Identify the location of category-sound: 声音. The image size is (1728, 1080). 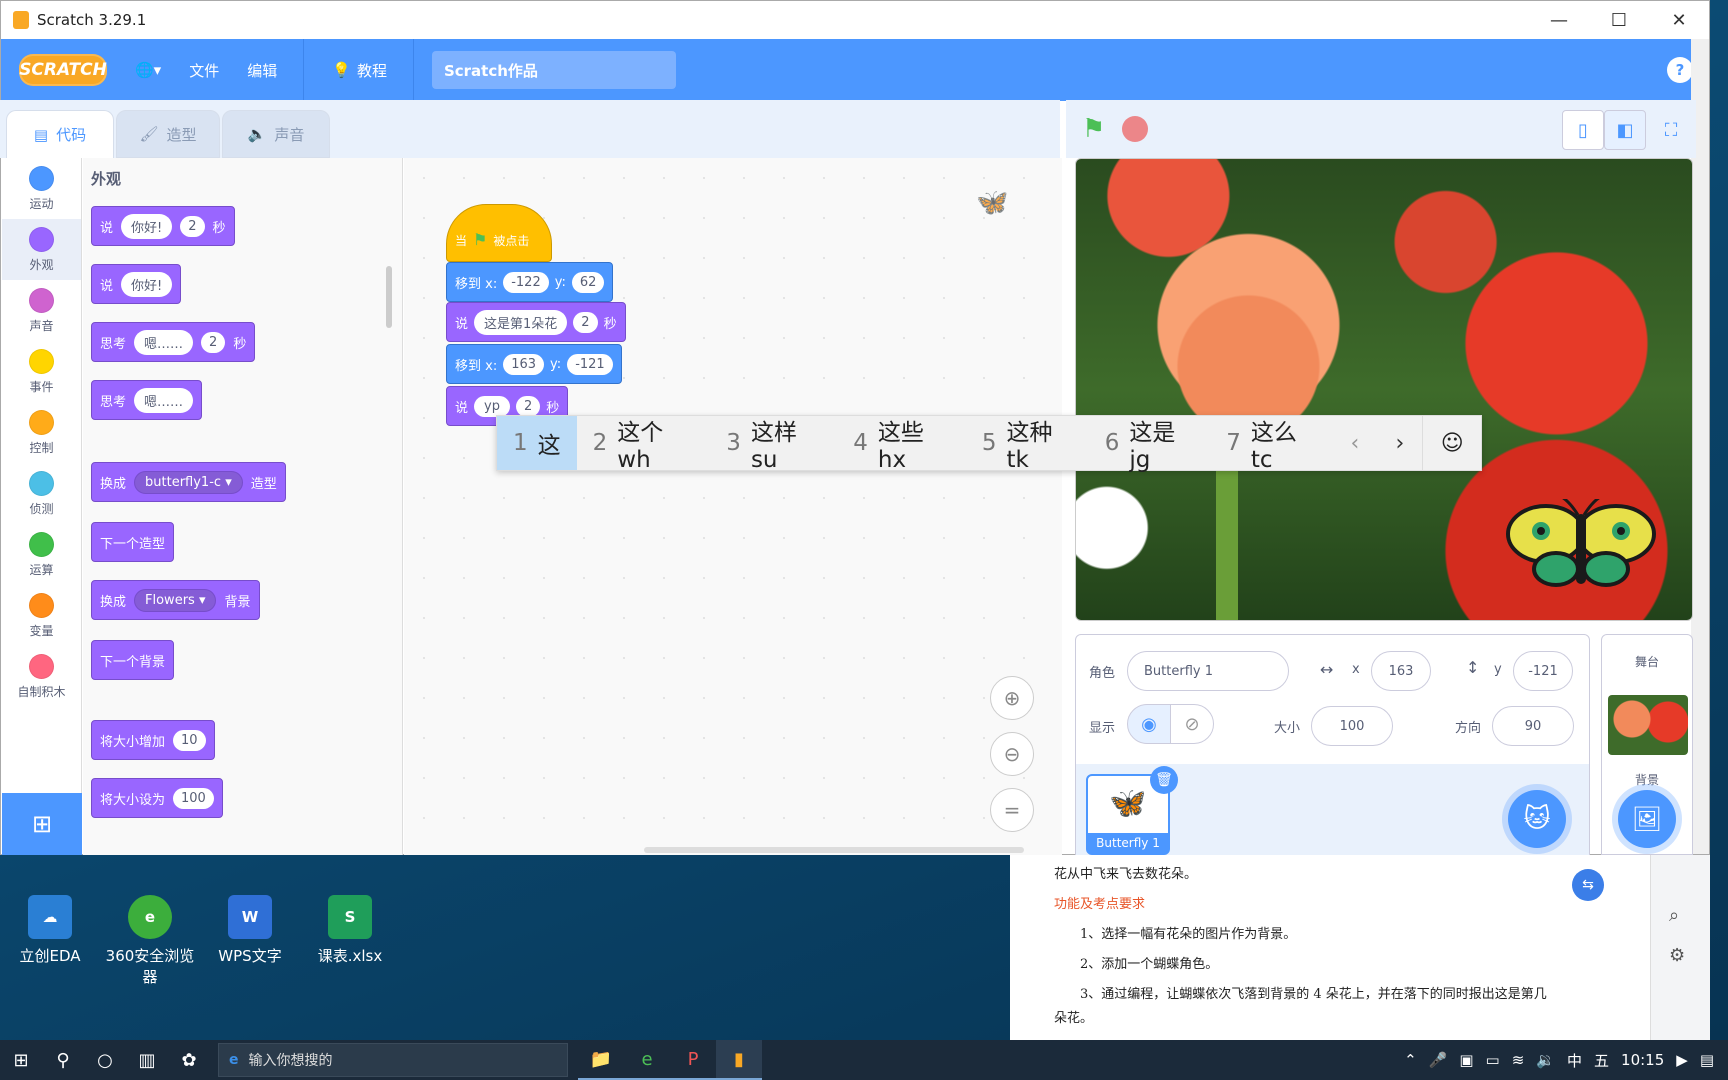
(41, 310).